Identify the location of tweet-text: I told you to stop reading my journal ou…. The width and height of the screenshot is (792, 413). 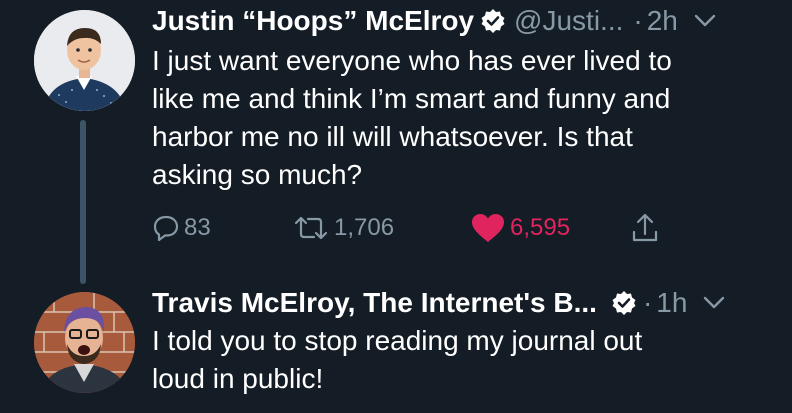
(397, 359).